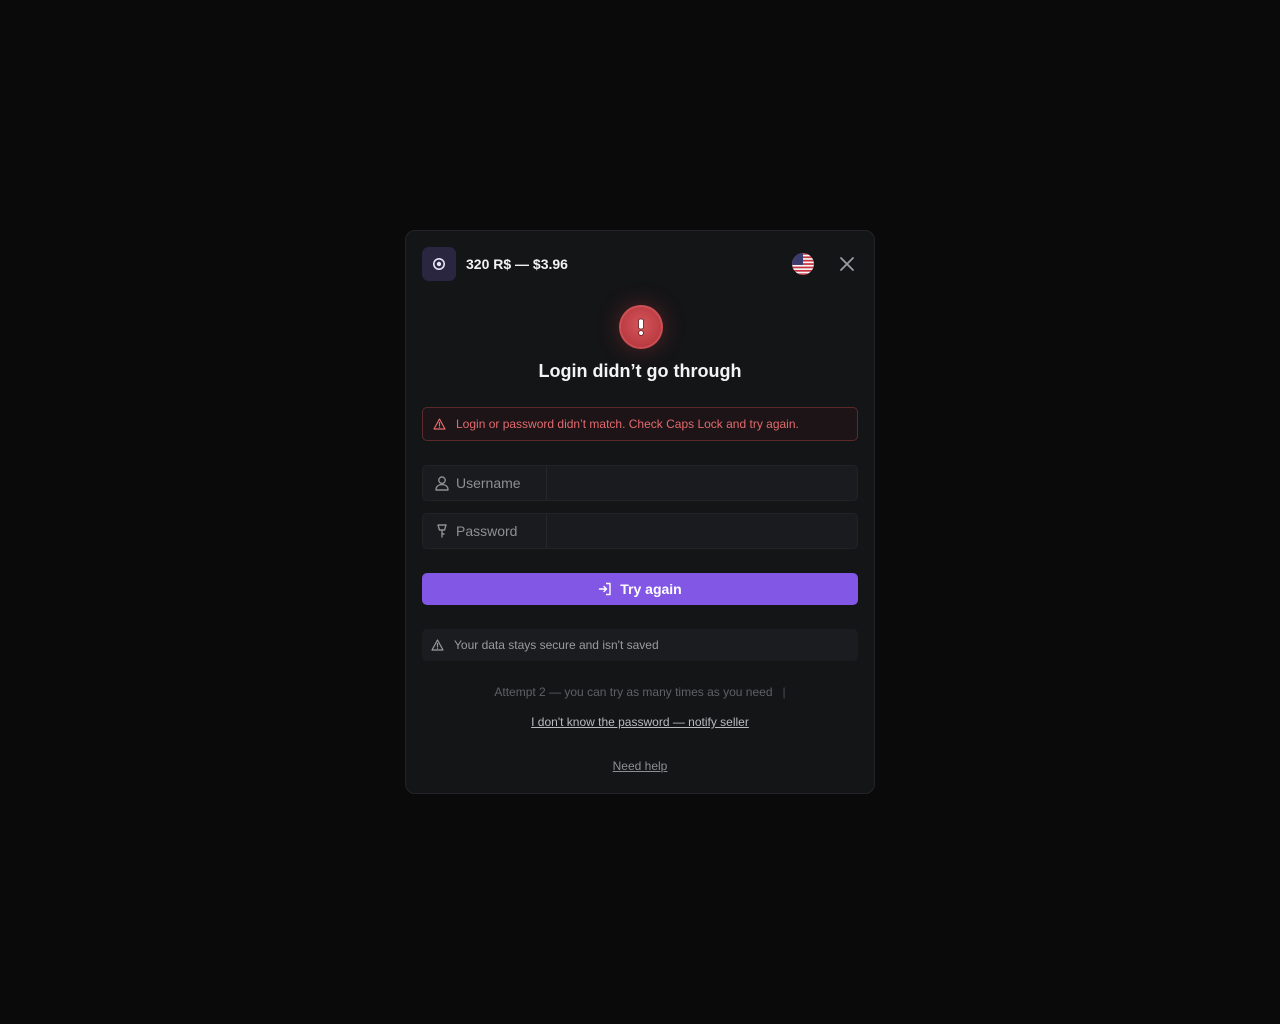 The image size is (1280, 1024). I want to click on close-icon, so click(847, 264).